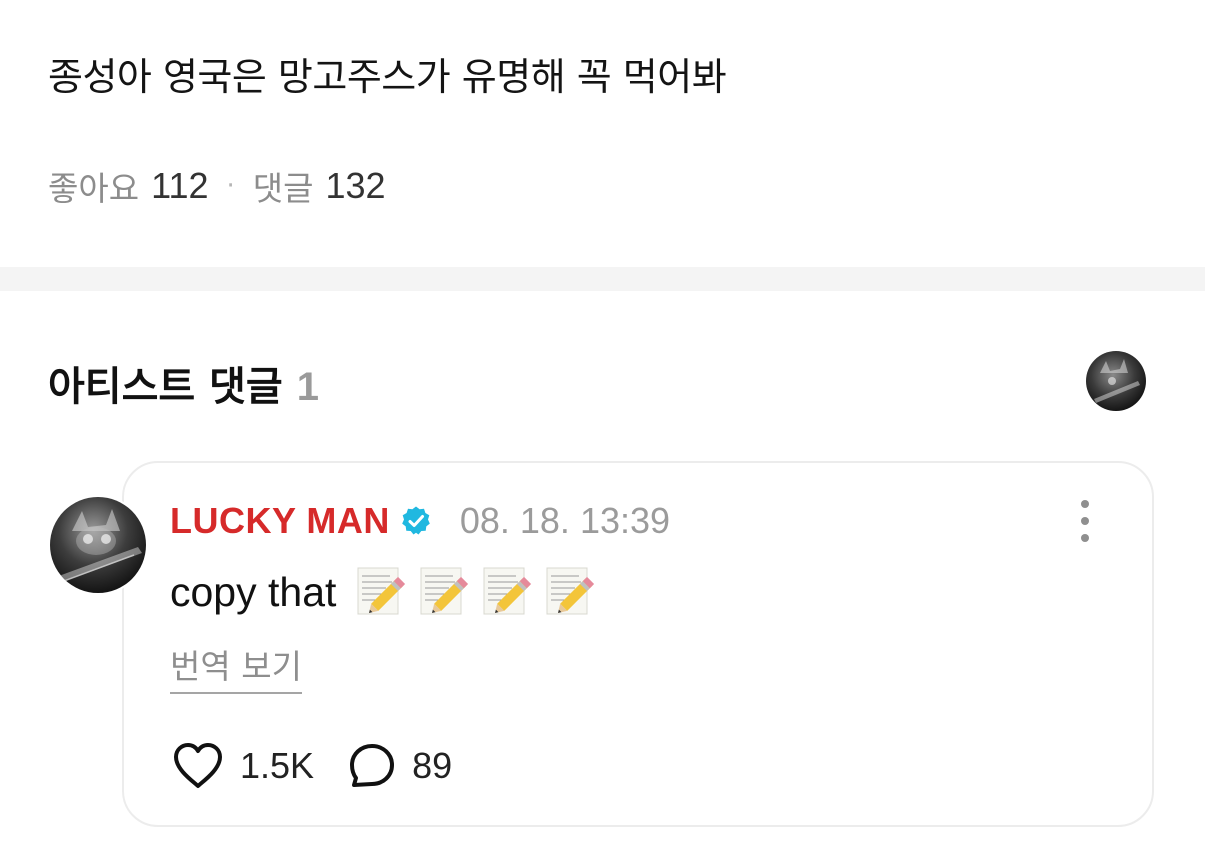  Describe the element at coordinates (198, 765) in the screenshot. I see `heart-icon` at that location.